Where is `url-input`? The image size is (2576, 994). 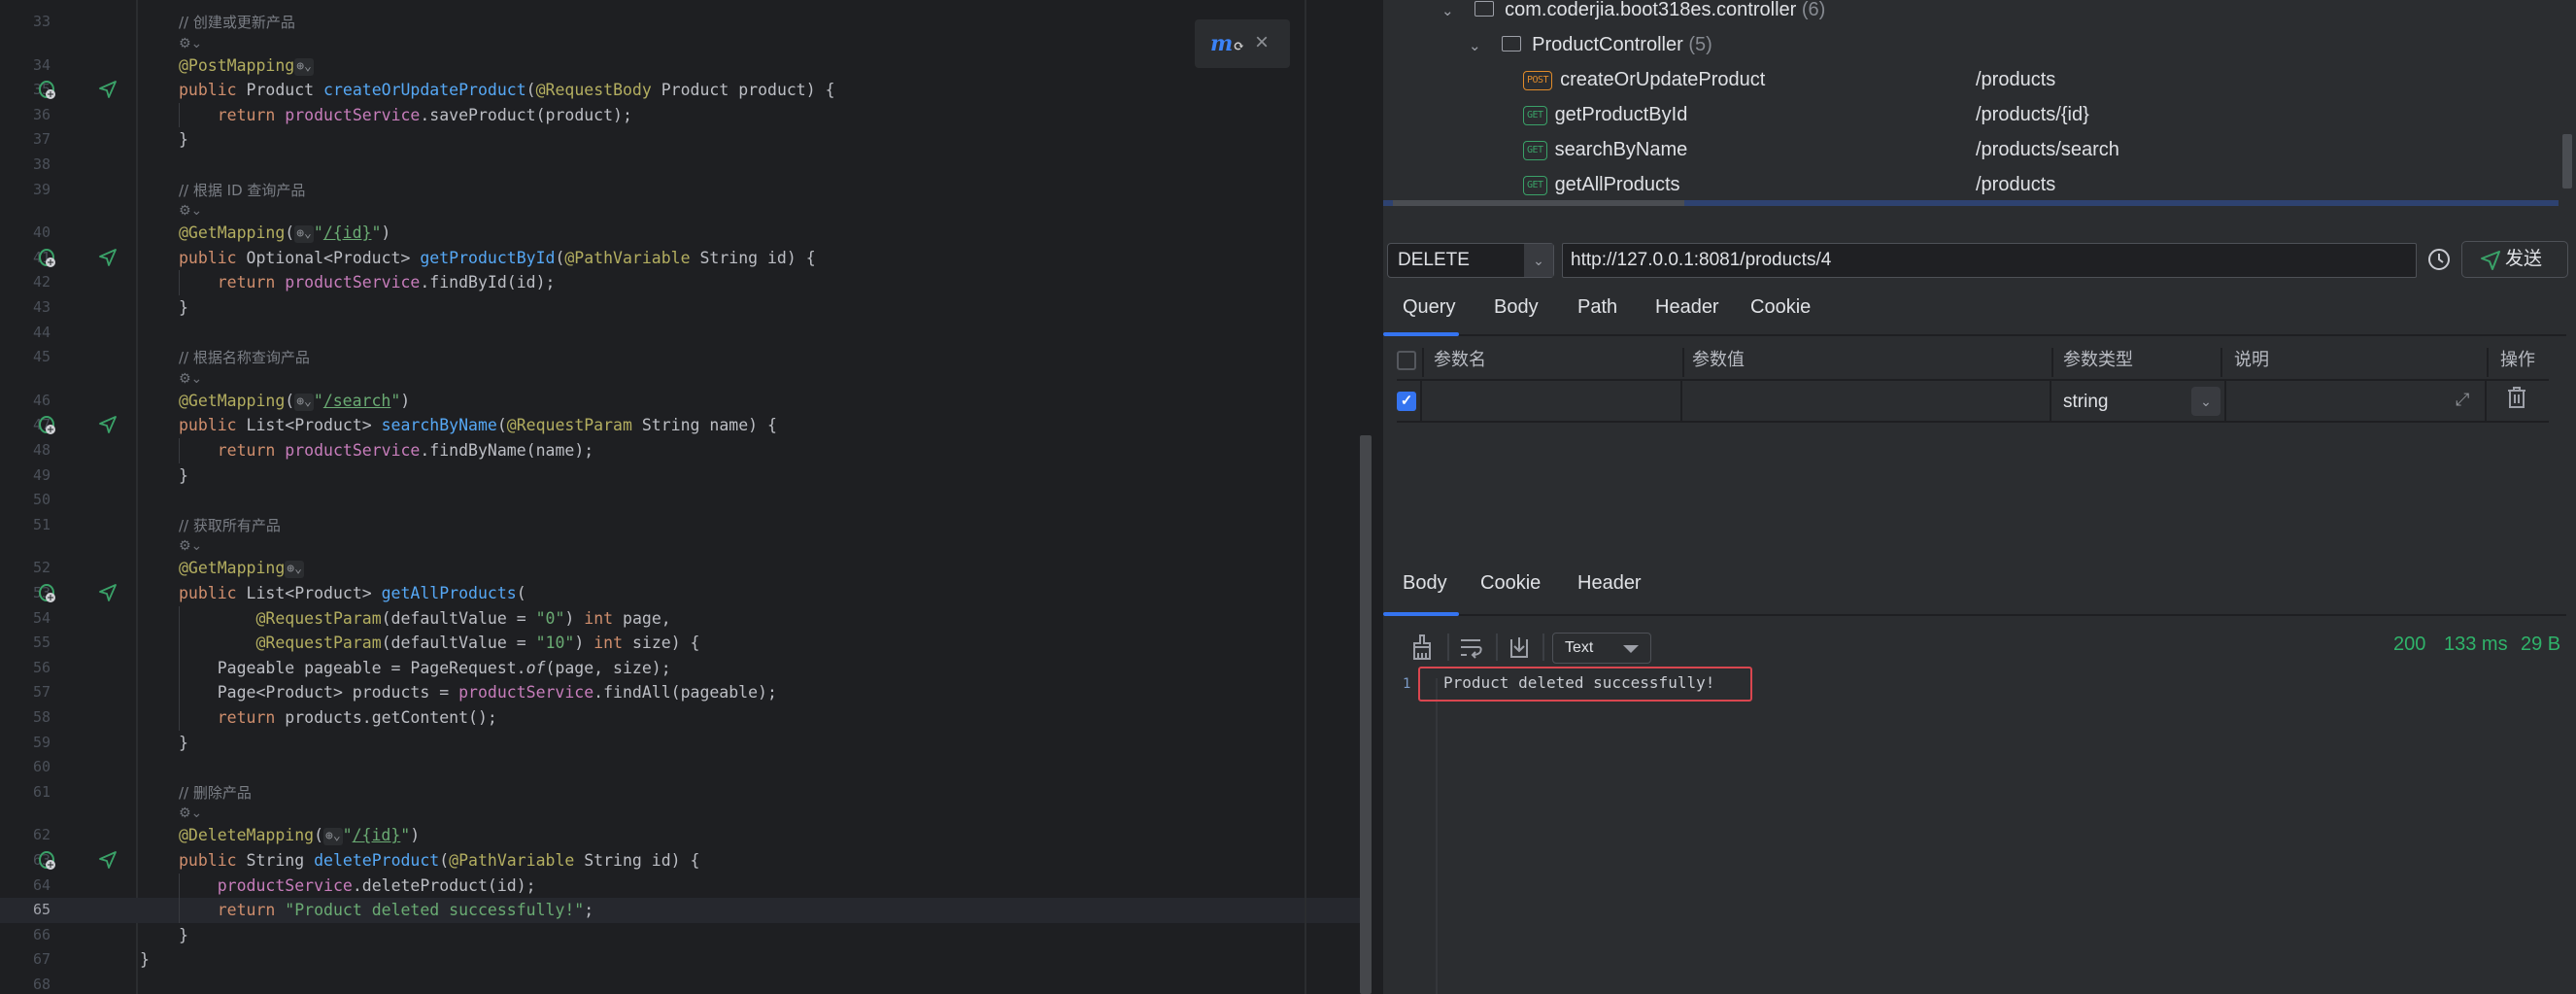
url-input is located at coordinates (1989, 260).